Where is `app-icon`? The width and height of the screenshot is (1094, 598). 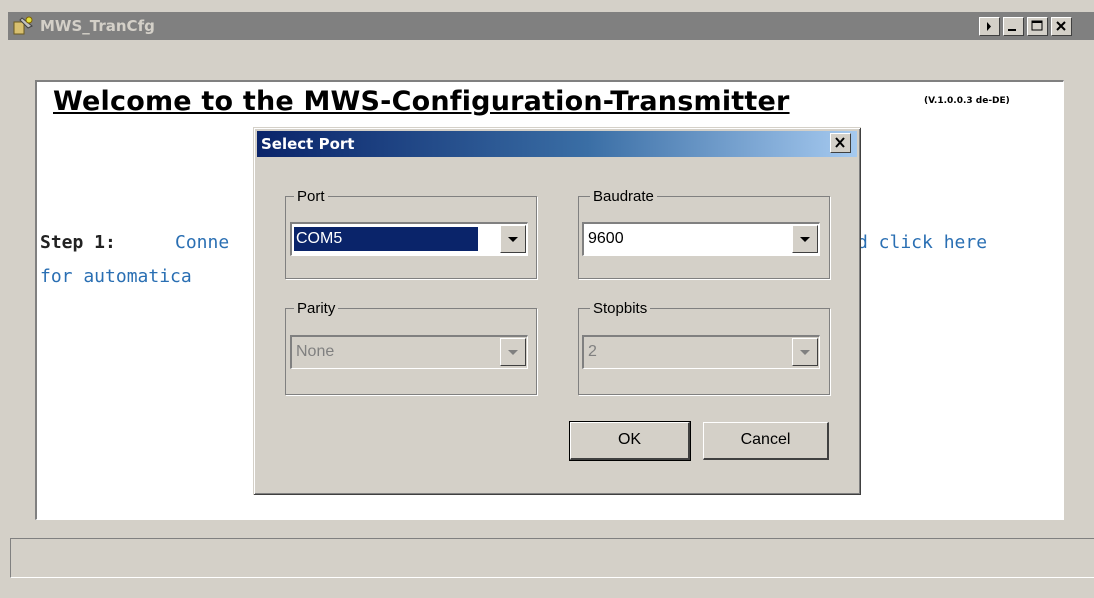 app-icon is located at coordinates (23, 25).